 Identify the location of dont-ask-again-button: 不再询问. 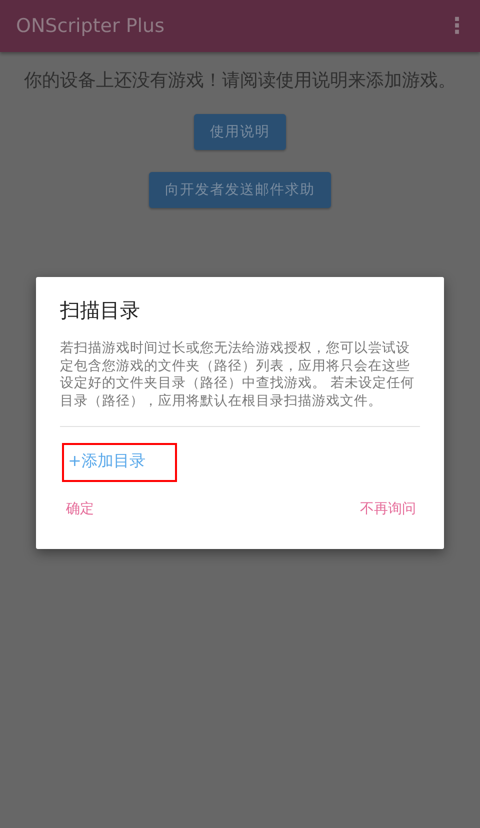
(388, 509).